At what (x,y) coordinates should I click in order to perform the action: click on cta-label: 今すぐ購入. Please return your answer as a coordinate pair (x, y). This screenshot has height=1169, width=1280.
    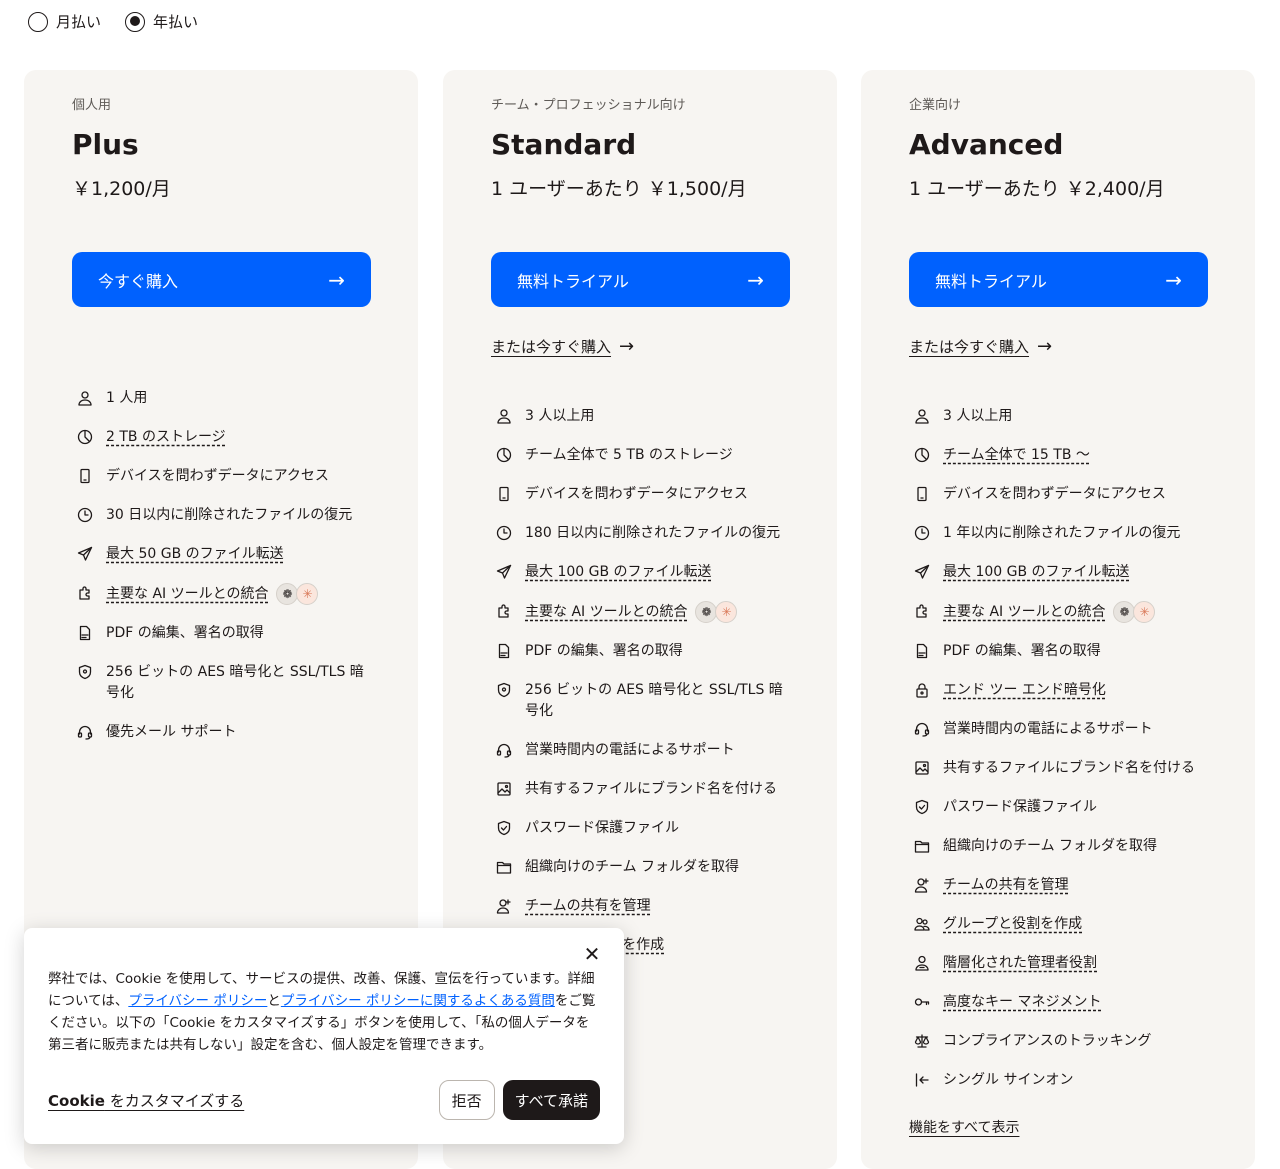
    Looking at the image, I should click on (138, 281).